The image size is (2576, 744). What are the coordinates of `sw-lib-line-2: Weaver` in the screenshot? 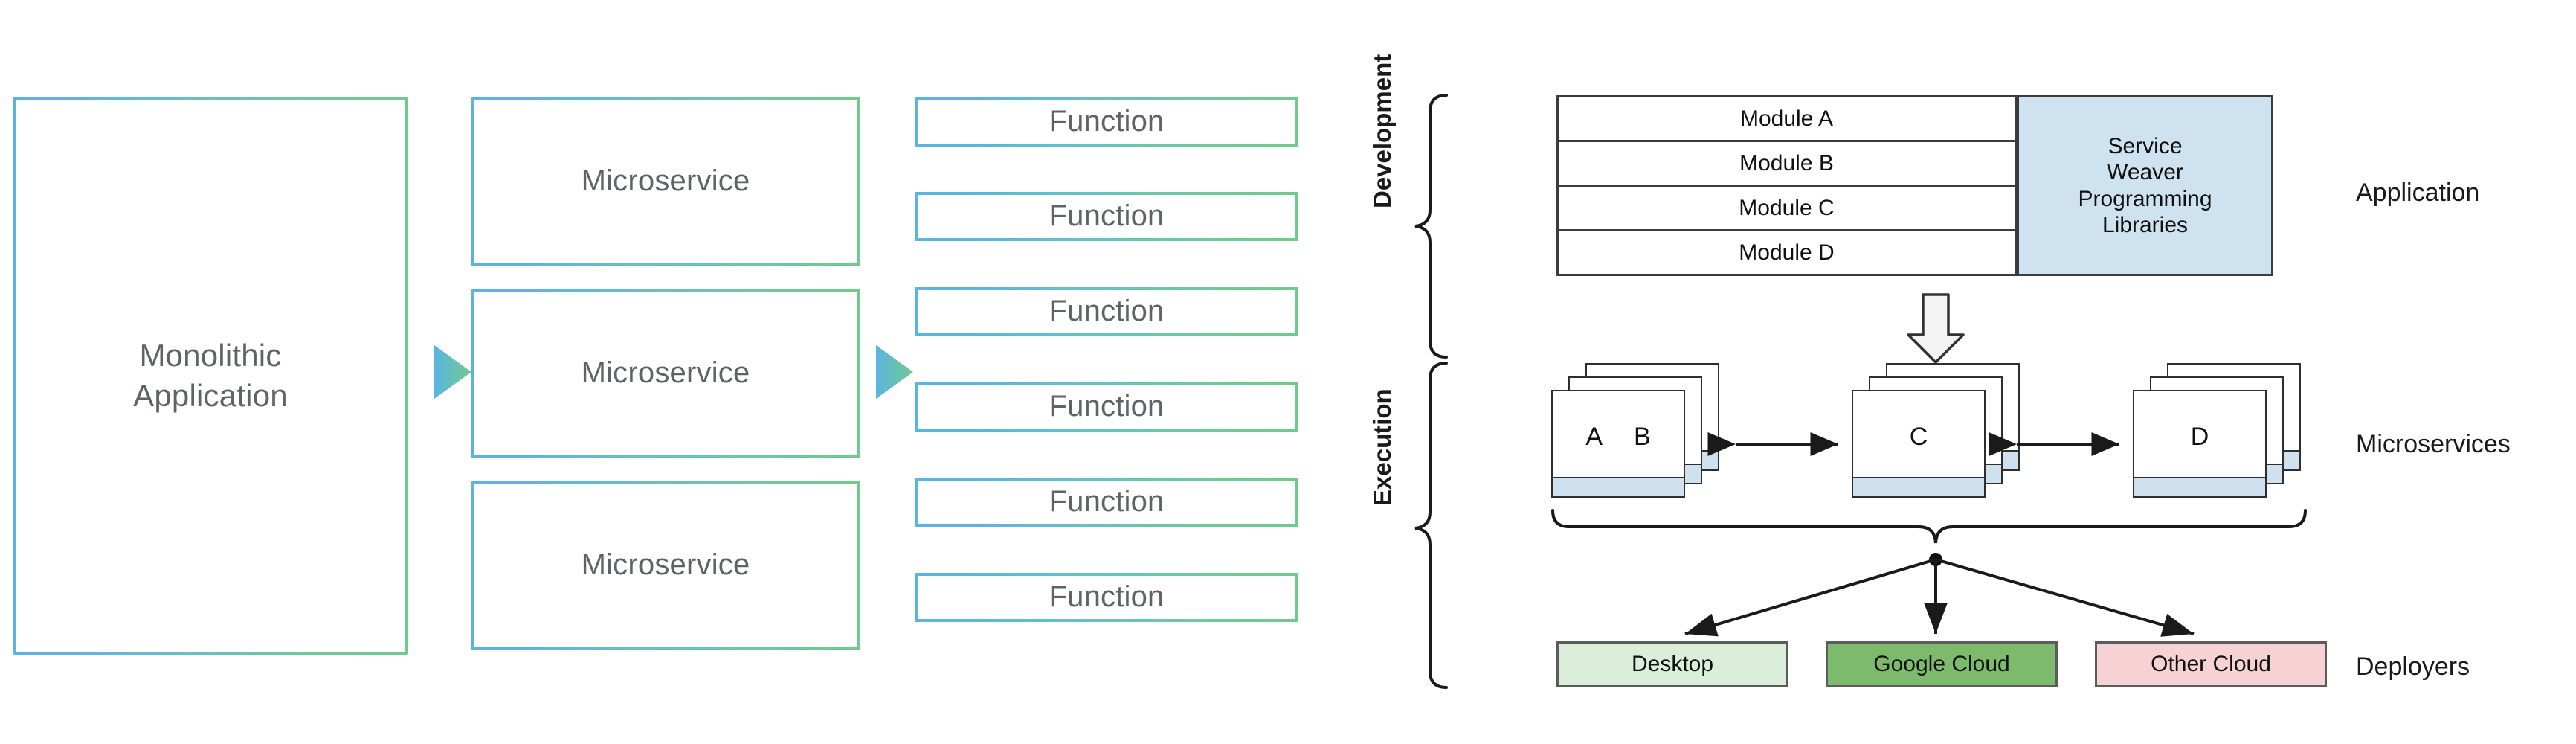 It's located at (2145, 172).